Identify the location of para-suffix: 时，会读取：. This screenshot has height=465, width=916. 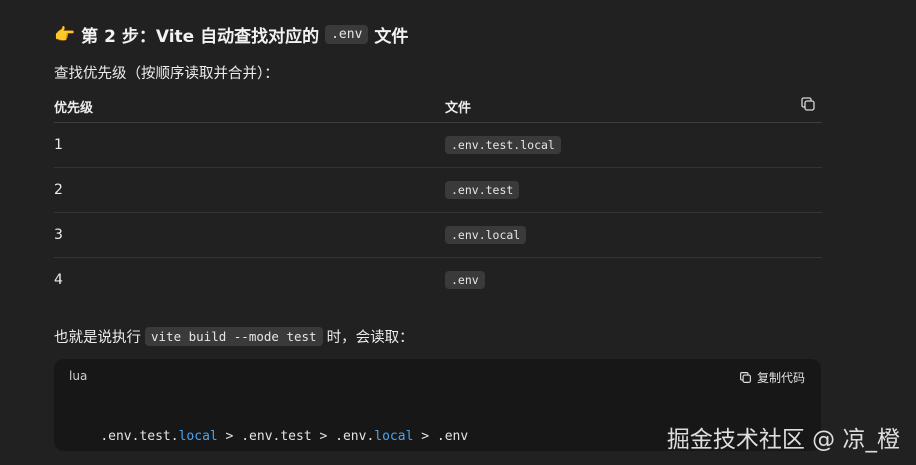
(370, 338).